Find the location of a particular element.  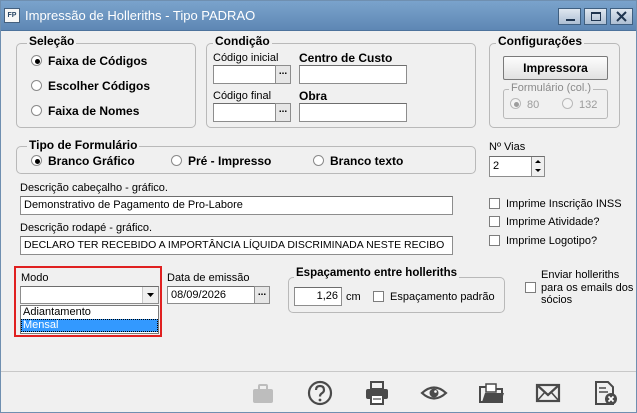

check-espacamento-padrao: Espaçamento padrão is located at coordinates (434, 297).